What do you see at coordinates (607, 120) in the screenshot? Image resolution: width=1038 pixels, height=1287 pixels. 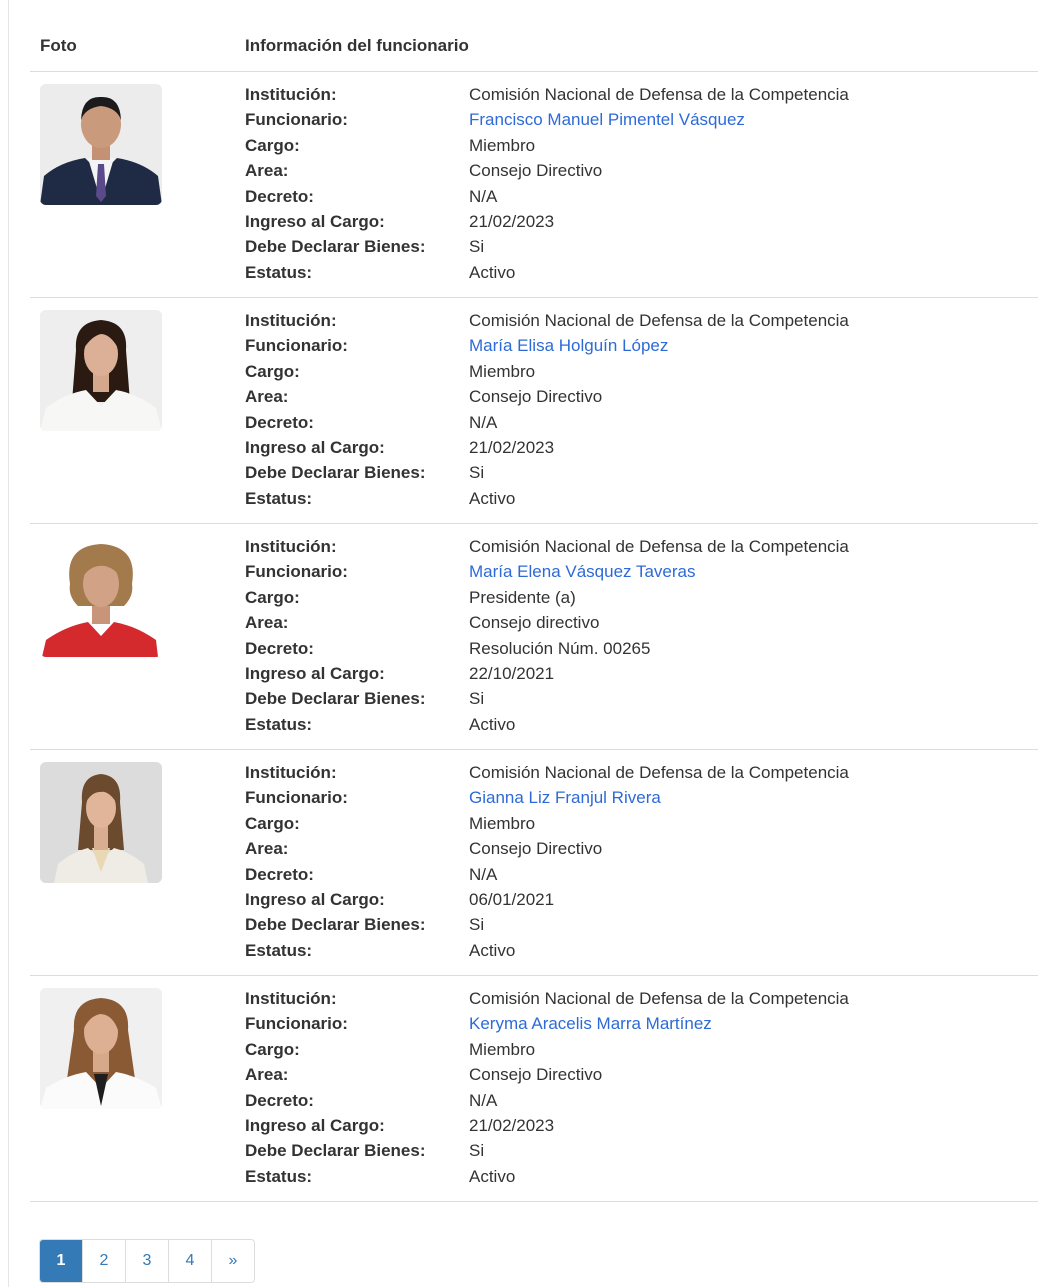 I see `official-name-link: Francisco Manuel Pimentel Vásquez` at bounding box center [607, 120].